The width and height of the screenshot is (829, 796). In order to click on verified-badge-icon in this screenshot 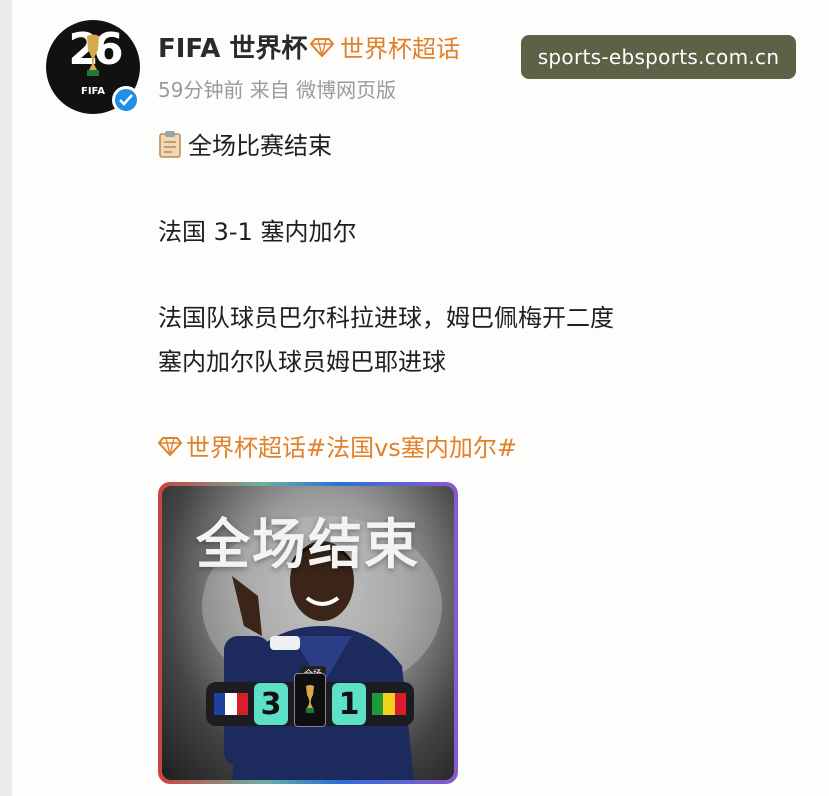, I will do `click(126, 100)`.